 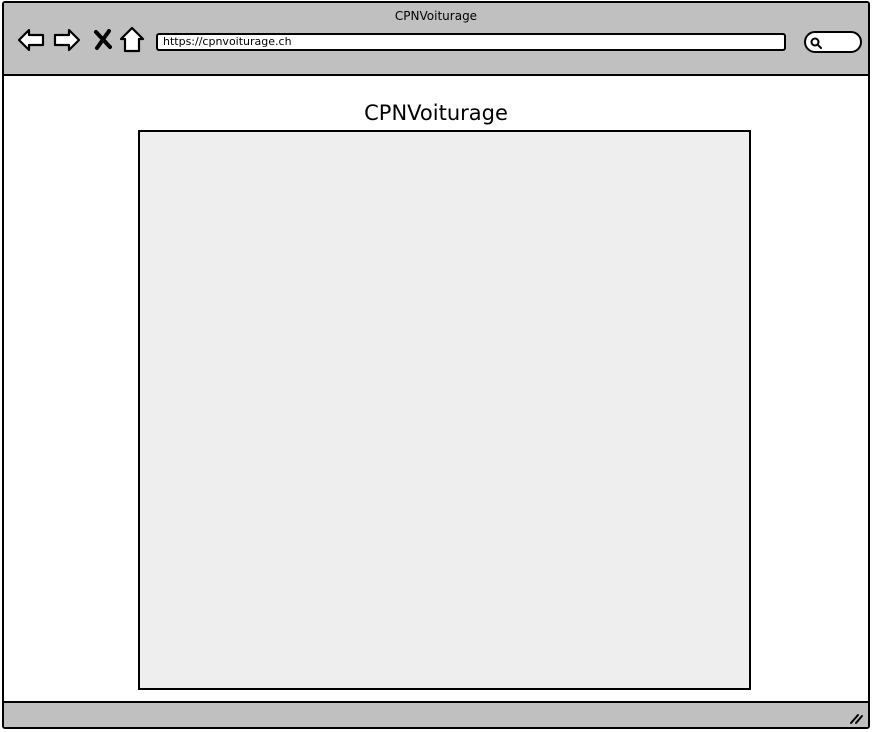 What do you see at coordinates (816, 43) in the screenshot?
I see `search-icon` at bounding box center [816, 43].